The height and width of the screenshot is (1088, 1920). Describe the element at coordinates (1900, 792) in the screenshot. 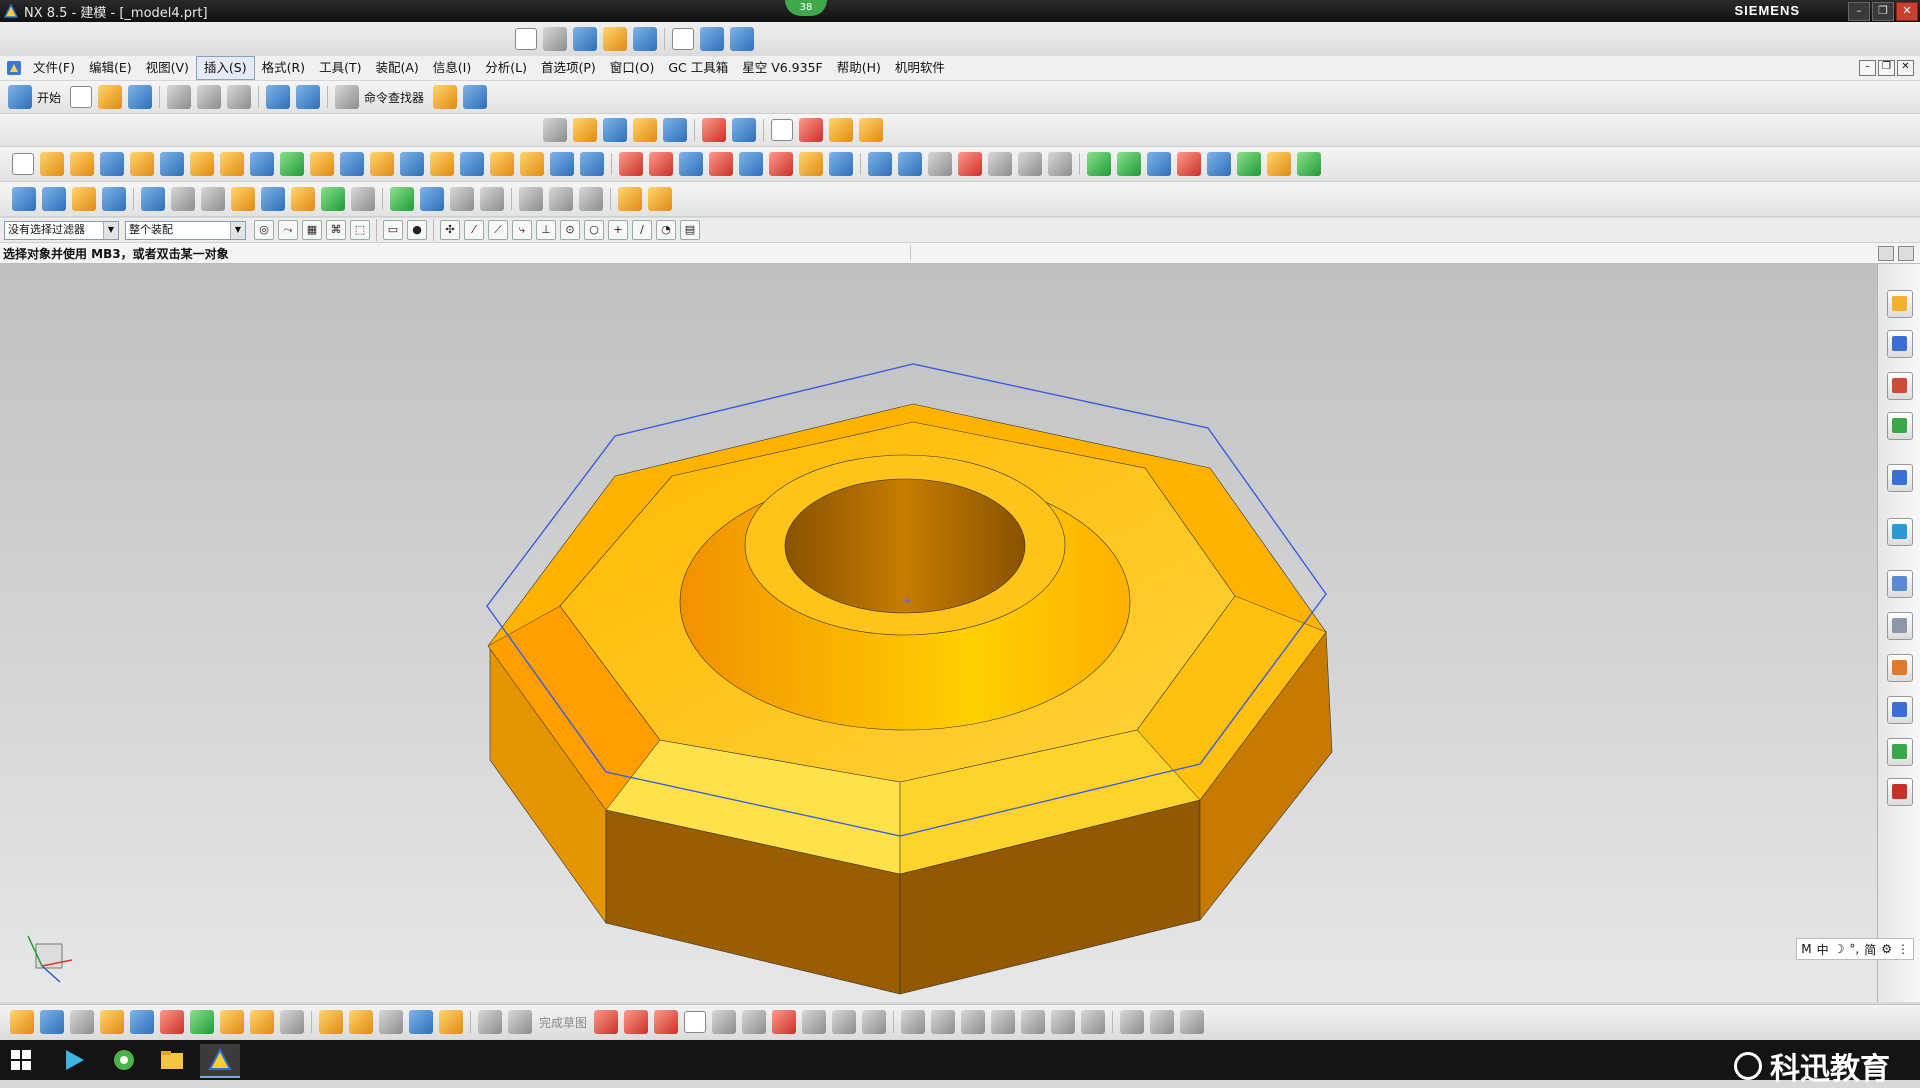

I see `system-scenes-tab` at that location.